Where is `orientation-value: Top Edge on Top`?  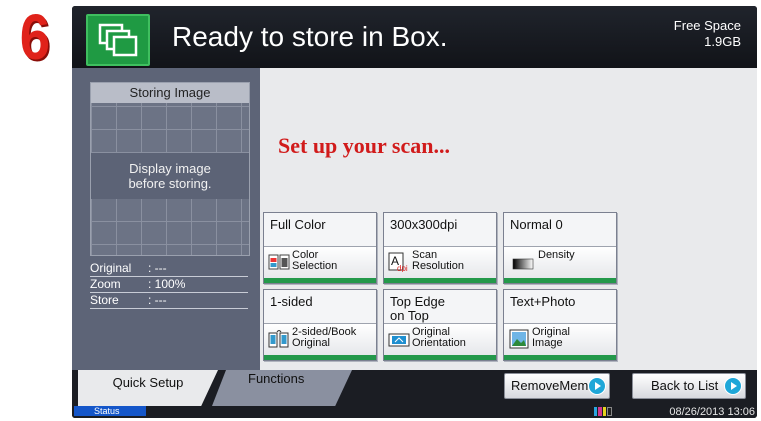 orientation-value: Top Edge on Top is located at coordinates (417, 309).